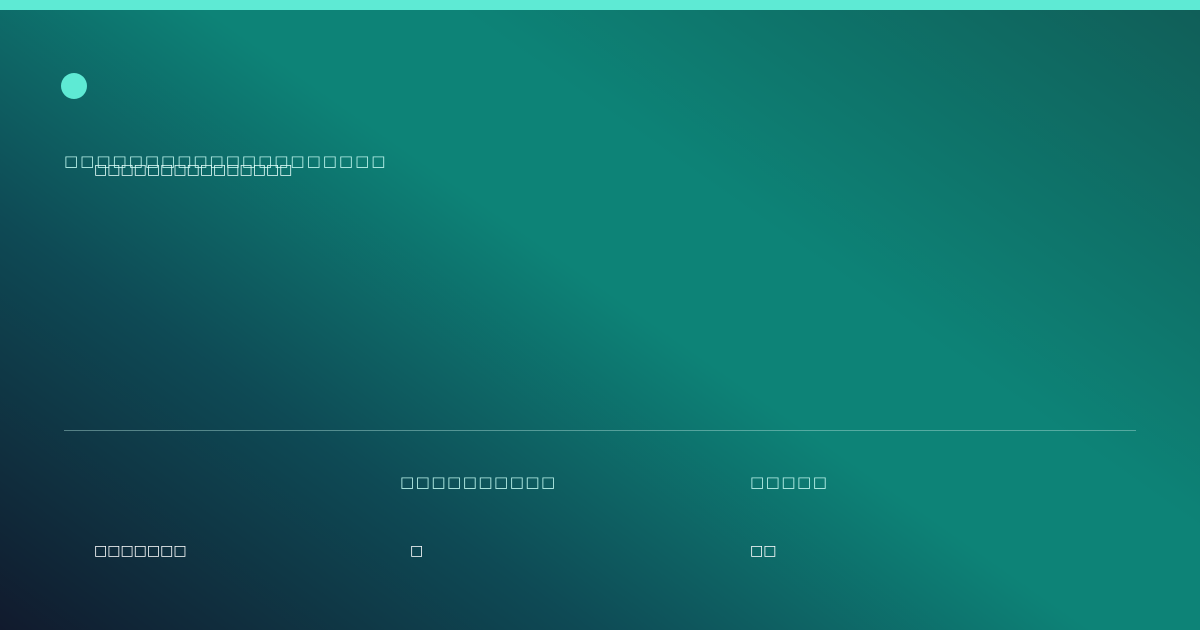  What do you see at coordinates (74, 86) in the screenshot?
I see `teal-circle-icon` at bounding box center [74, 86].